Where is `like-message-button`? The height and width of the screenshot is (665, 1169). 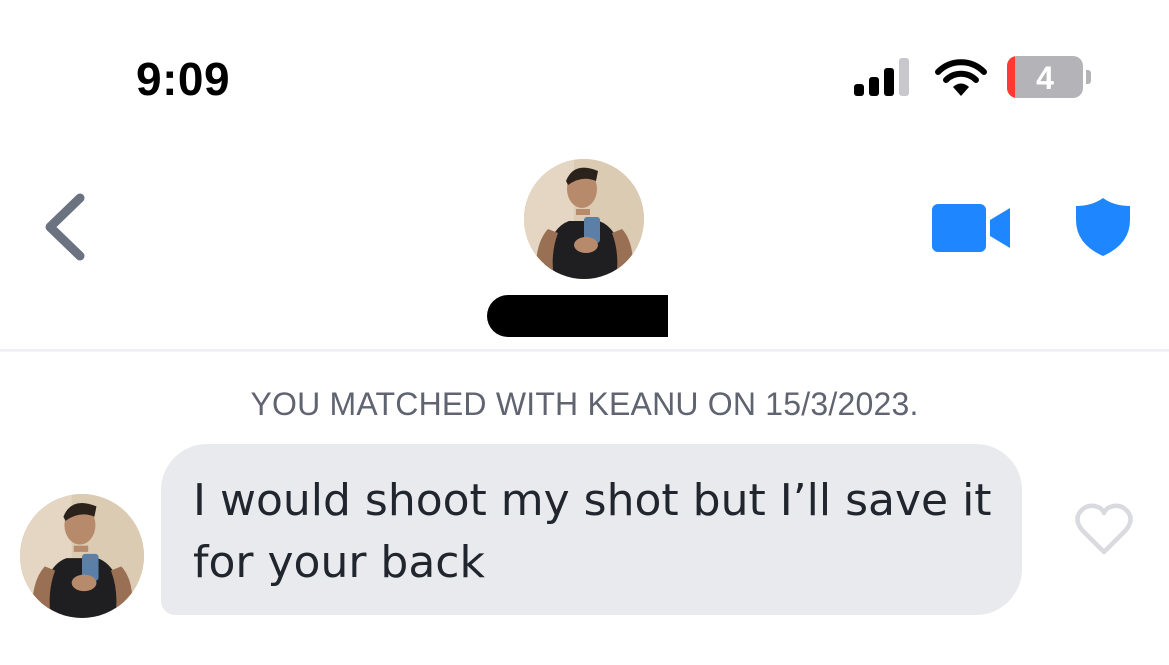 like-message-button is located at coordinates (1104, 529).